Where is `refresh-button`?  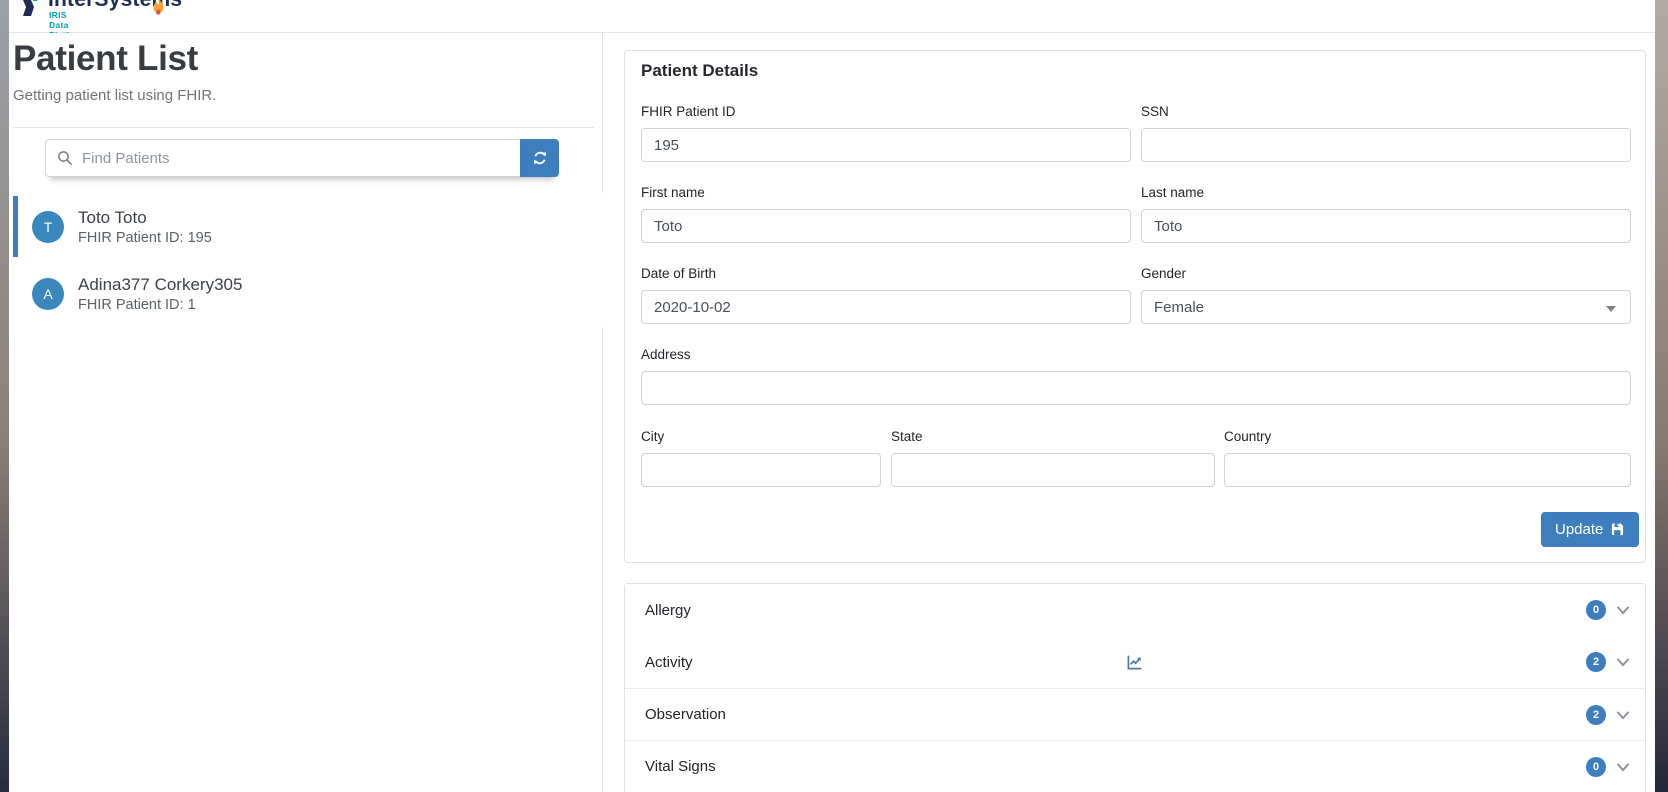
refresh-button is located at coordinates (539, 158).